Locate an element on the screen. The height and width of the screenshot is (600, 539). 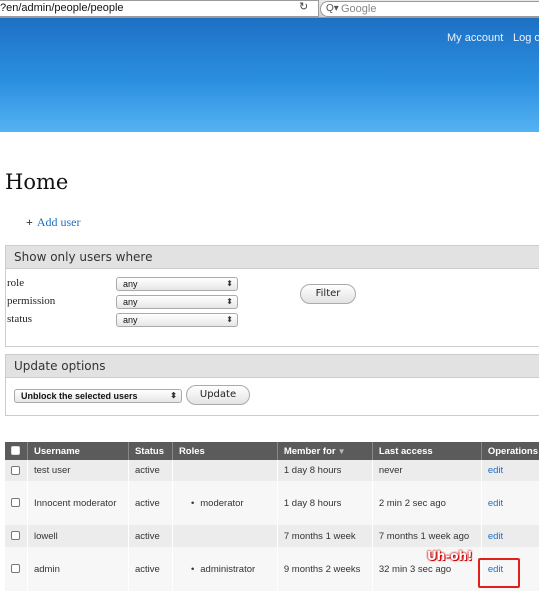
filter-label-permission: permission is located at coordinates (31, 301).